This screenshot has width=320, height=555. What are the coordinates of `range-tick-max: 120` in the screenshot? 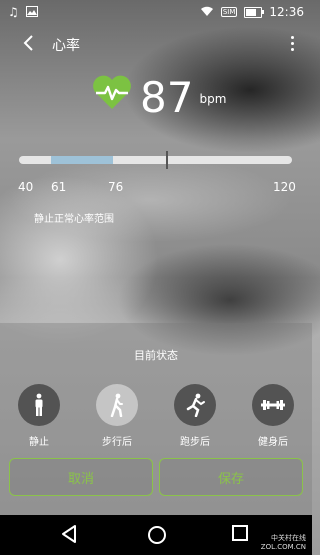 It's located at (284, 187).